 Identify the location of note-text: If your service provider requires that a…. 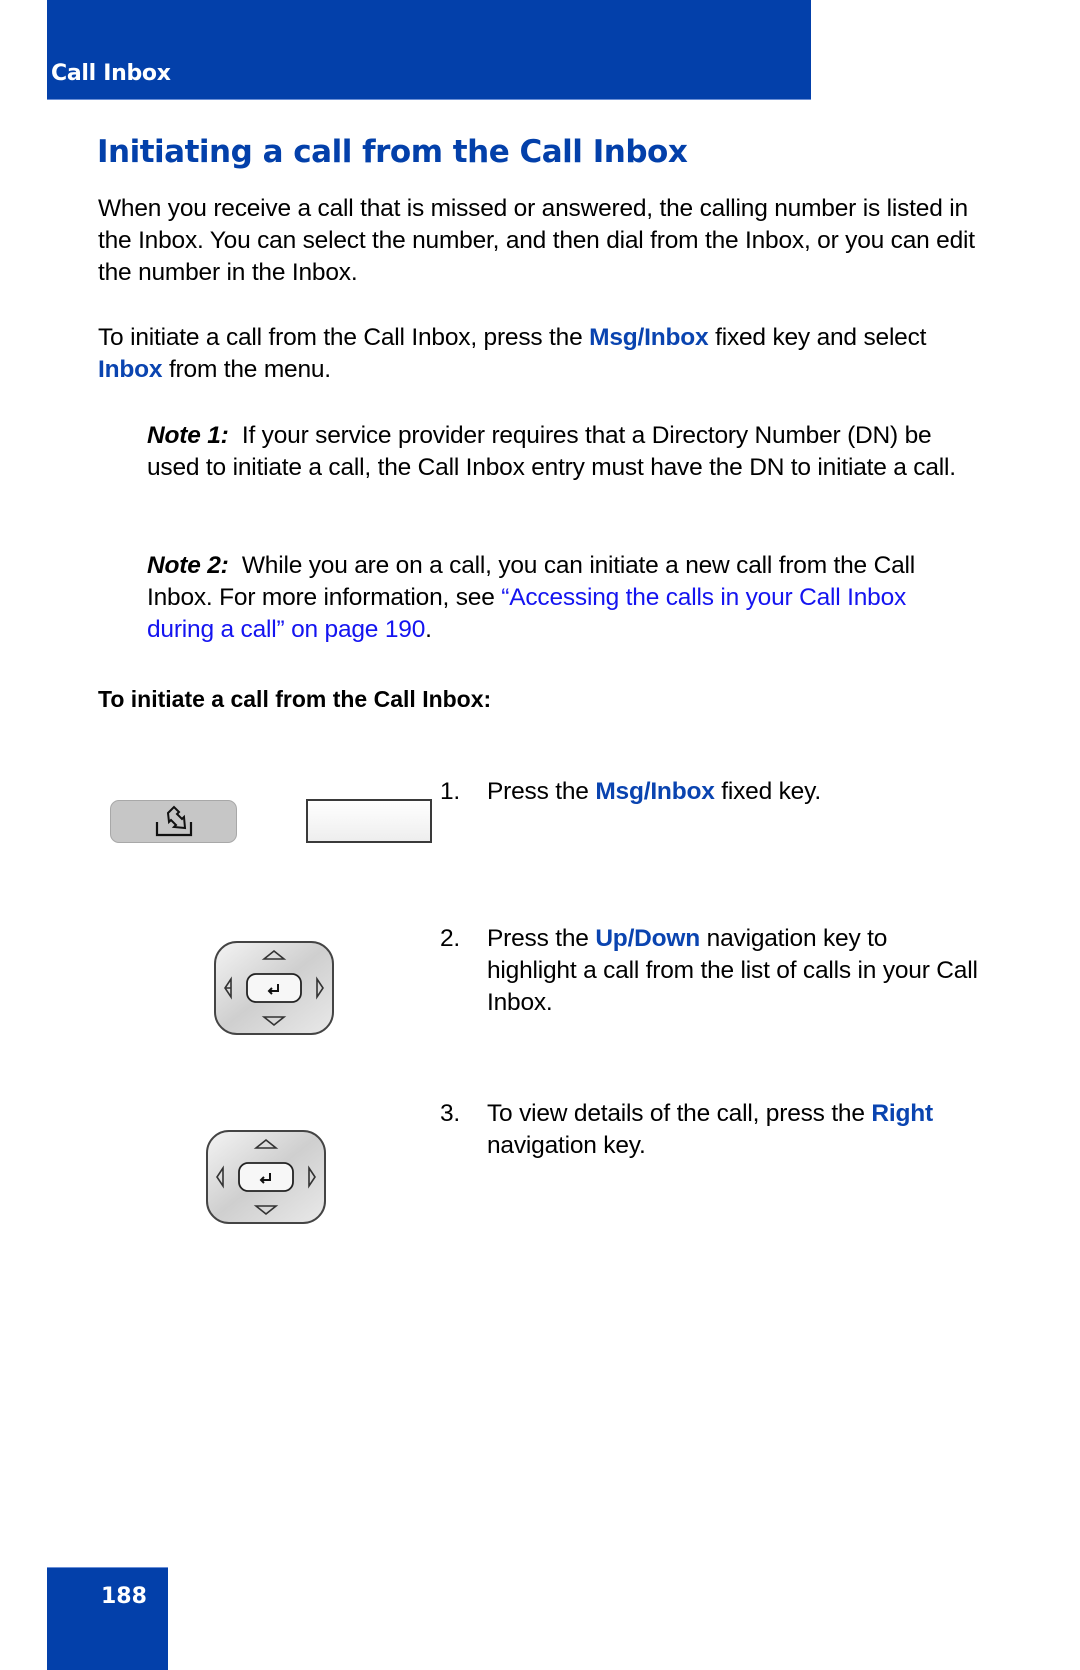
(551, 451).